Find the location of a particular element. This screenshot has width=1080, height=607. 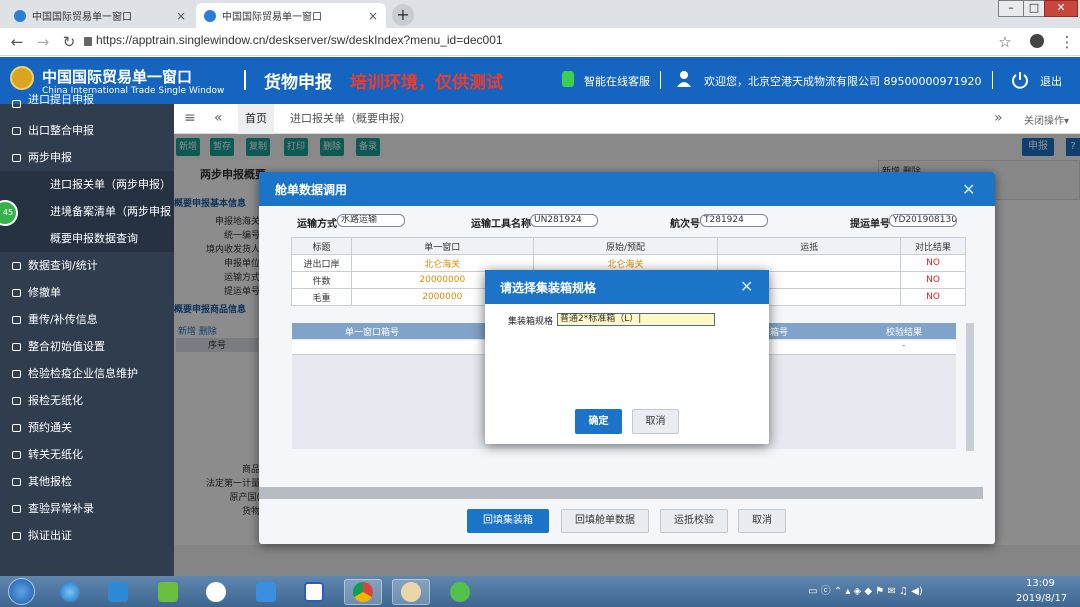

new-tab-button: + is located at coordinates (403, 15).